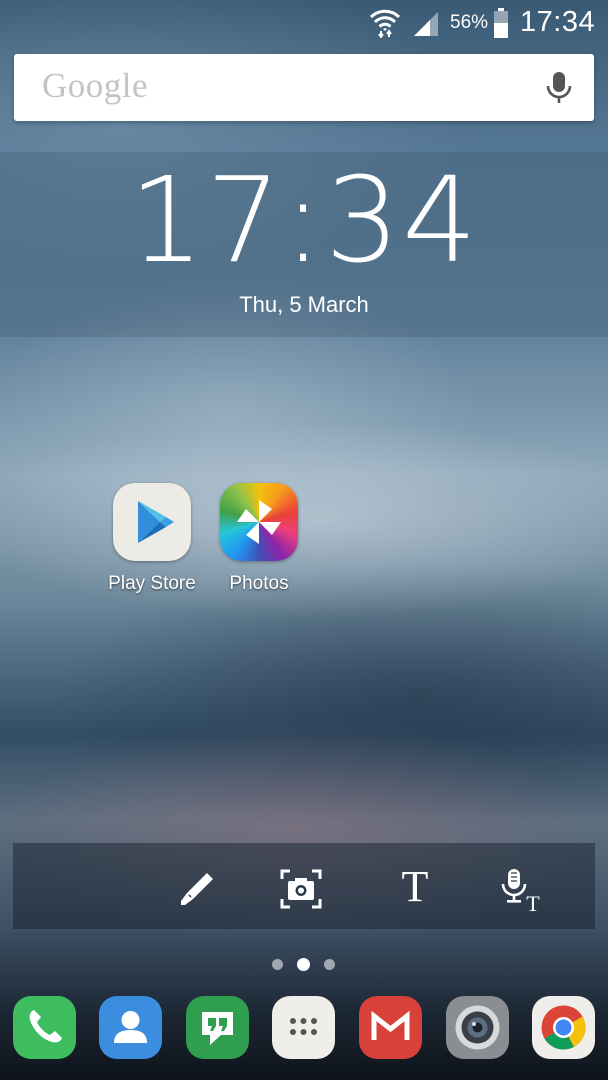 The width and height of the screenshot is (608, 1080). Describe the element at coordinates (558, 22) in the screenshot. I see `status-time: 17:34` at that location.